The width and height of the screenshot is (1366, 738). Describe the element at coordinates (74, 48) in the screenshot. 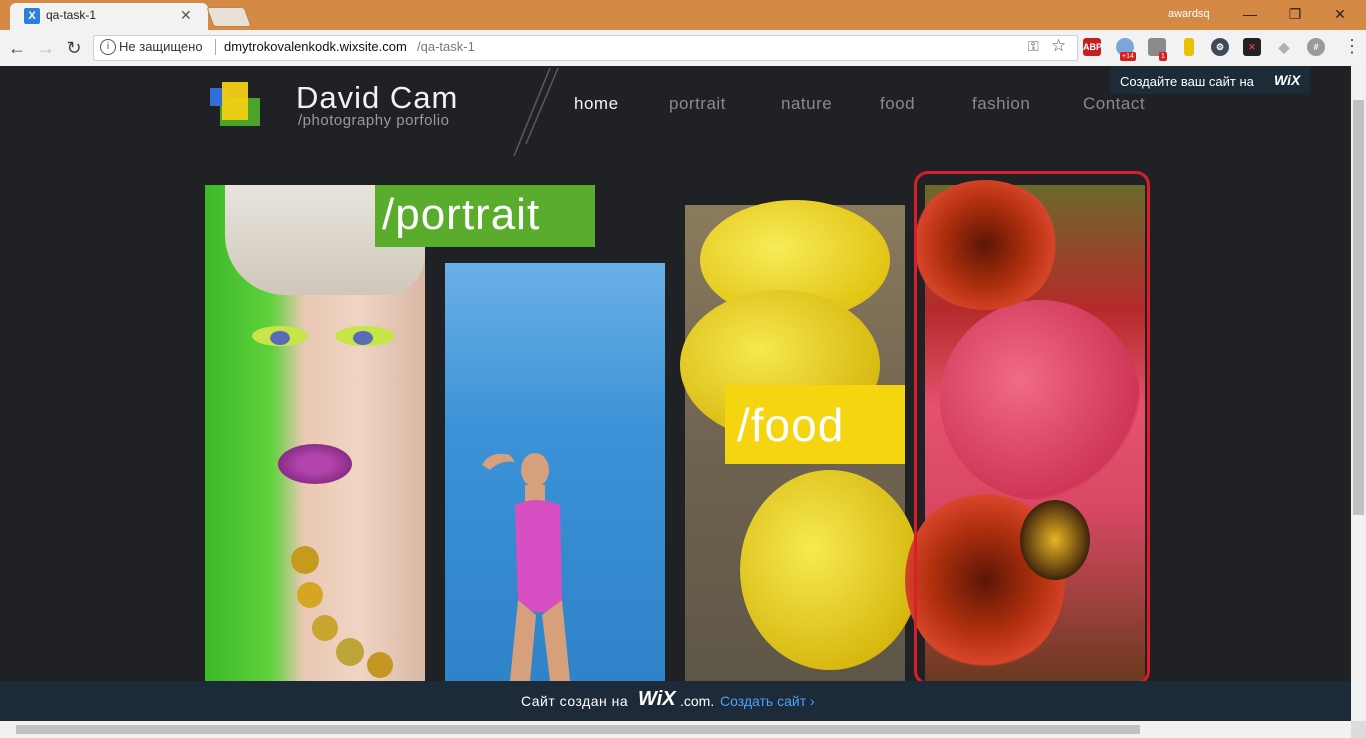

I see `reload-icon: ↻` at that location.